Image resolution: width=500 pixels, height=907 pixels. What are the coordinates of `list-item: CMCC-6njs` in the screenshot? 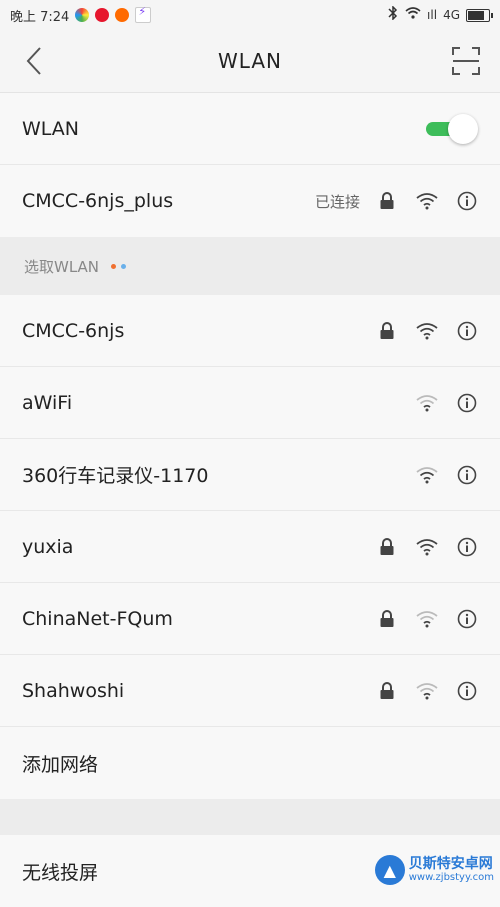 It's located at (250, 331).